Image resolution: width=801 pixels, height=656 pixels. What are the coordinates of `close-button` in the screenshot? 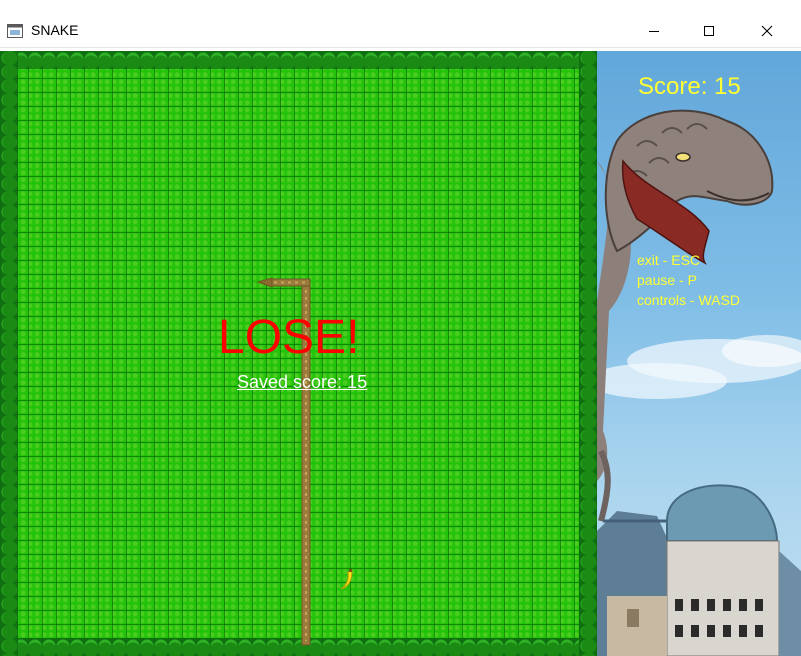 It's located at (767, 30).